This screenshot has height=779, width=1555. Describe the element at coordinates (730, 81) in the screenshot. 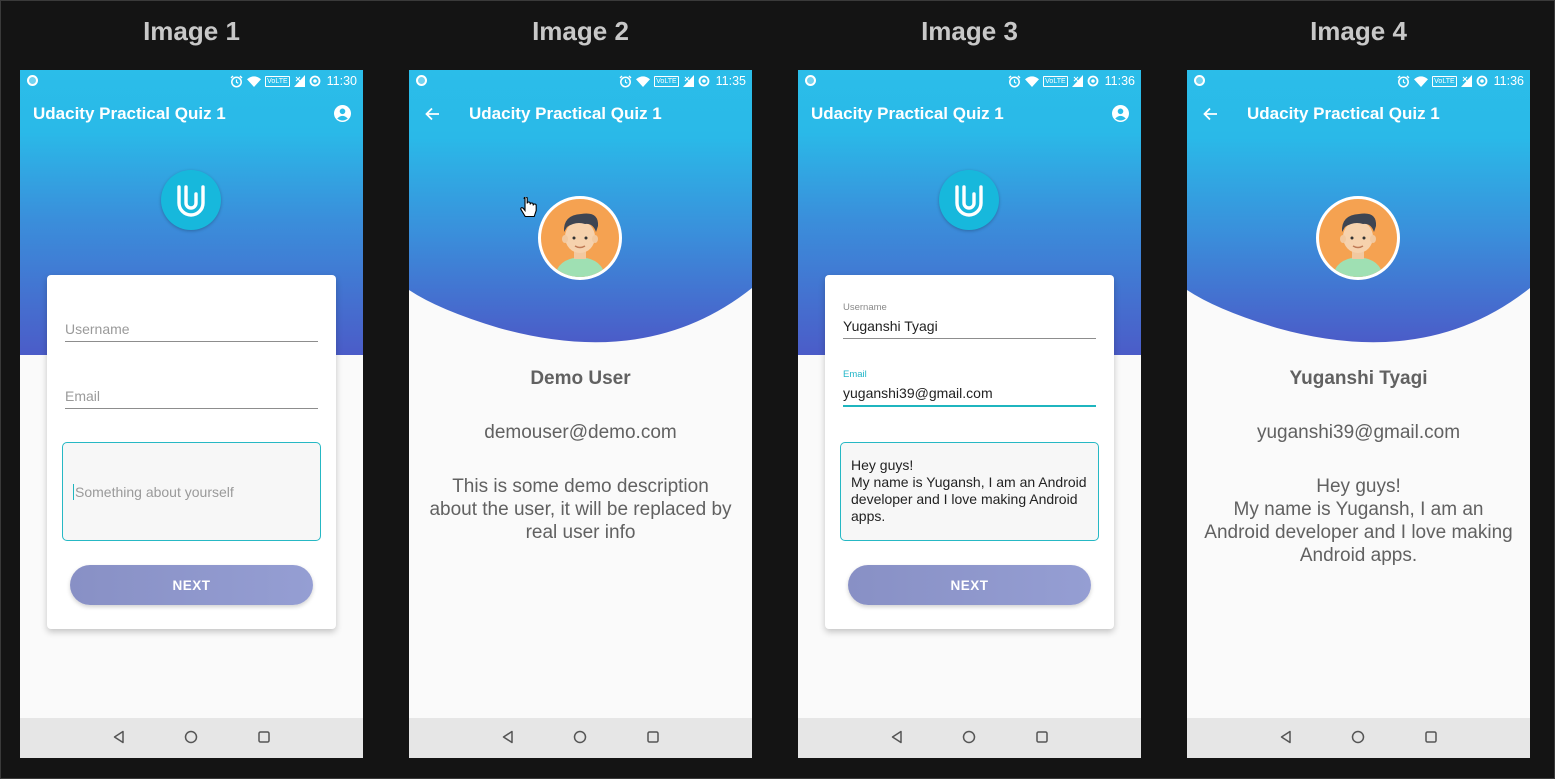

I see `status-time: 11:35` at that location.